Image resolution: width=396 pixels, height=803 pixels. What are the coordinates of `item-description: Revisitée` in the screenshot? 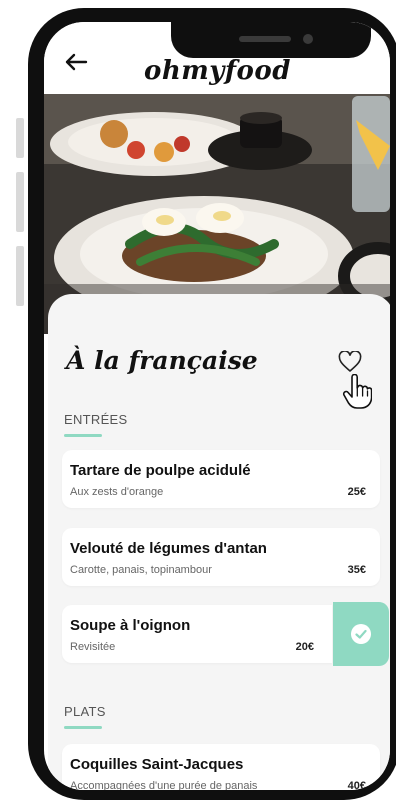 It's located at (93, 647).